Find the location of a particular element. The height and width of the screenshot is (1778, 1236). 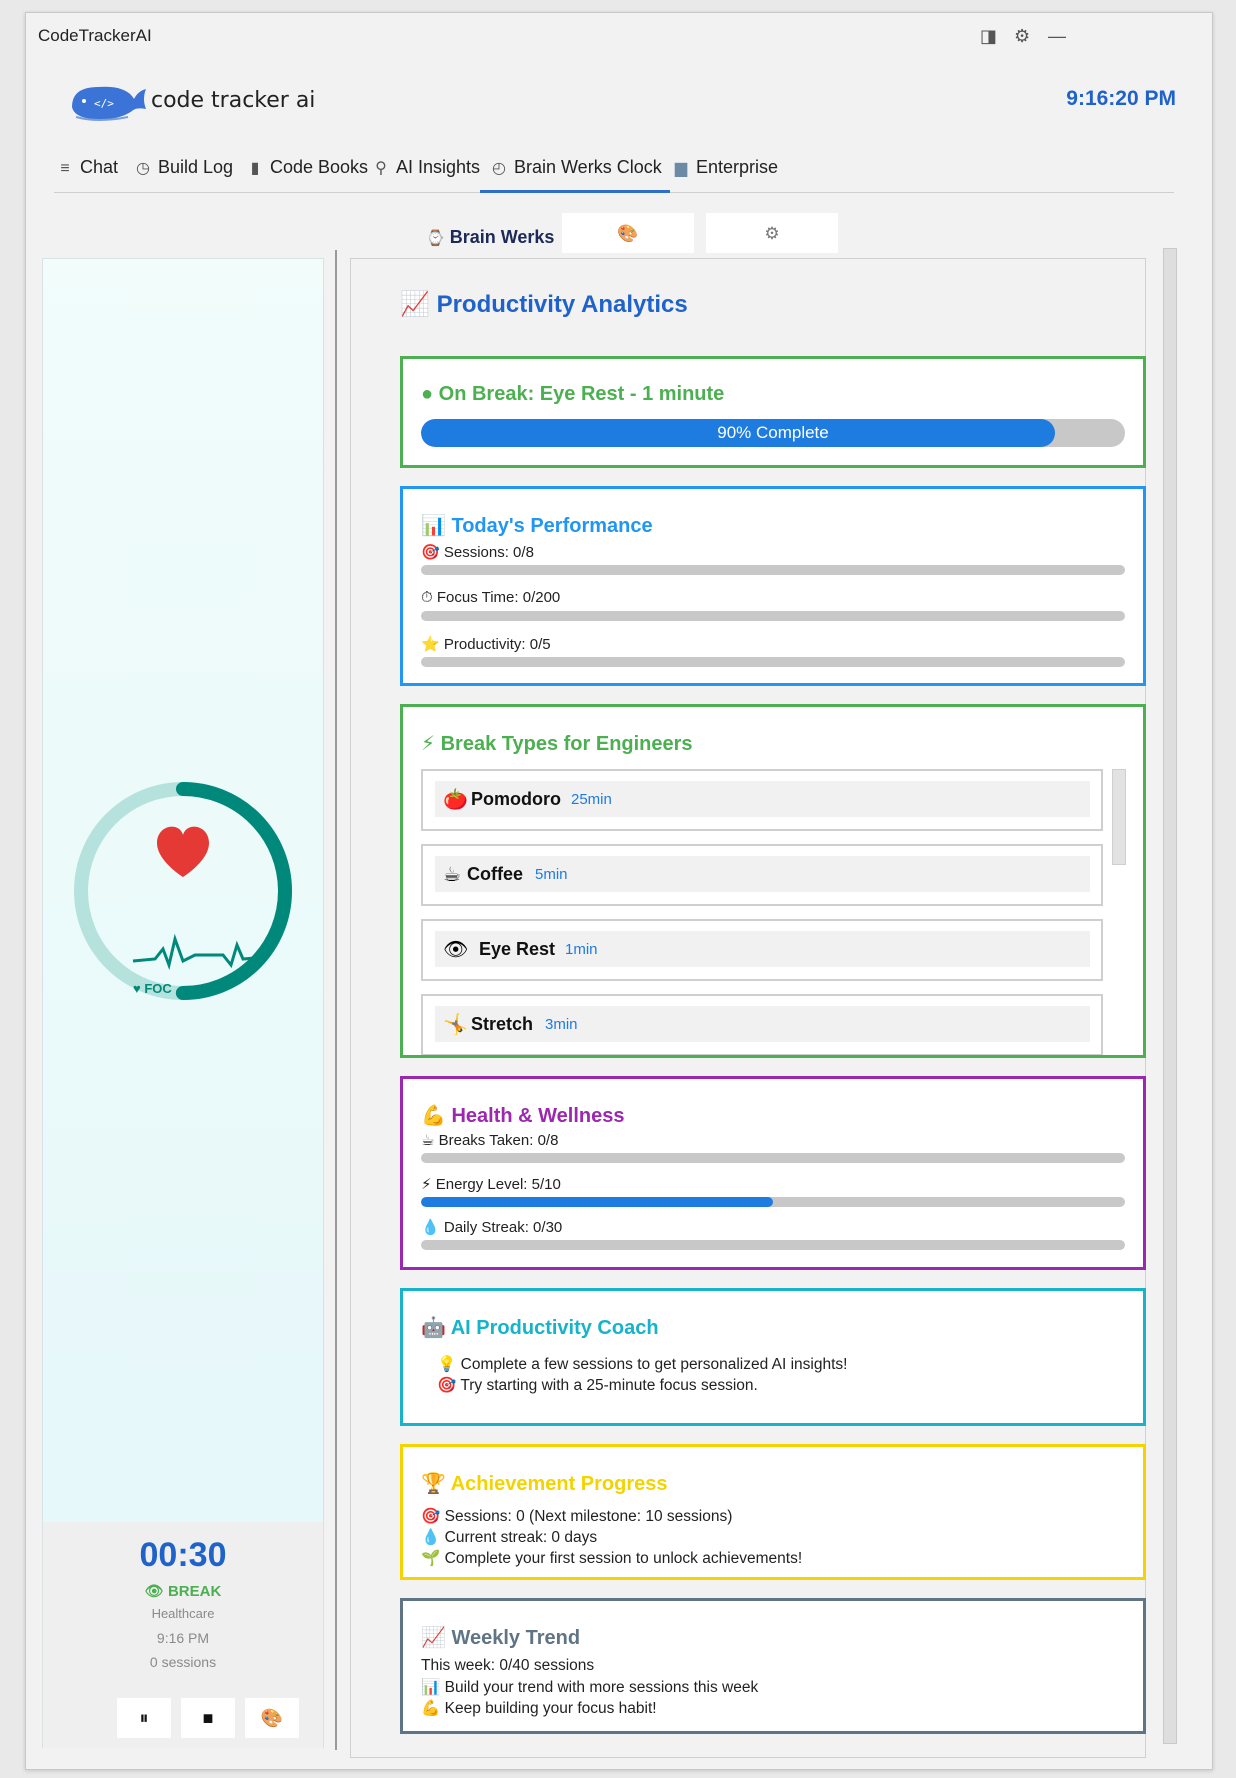

energy-level-bar is located at coordinates (773, 1202).